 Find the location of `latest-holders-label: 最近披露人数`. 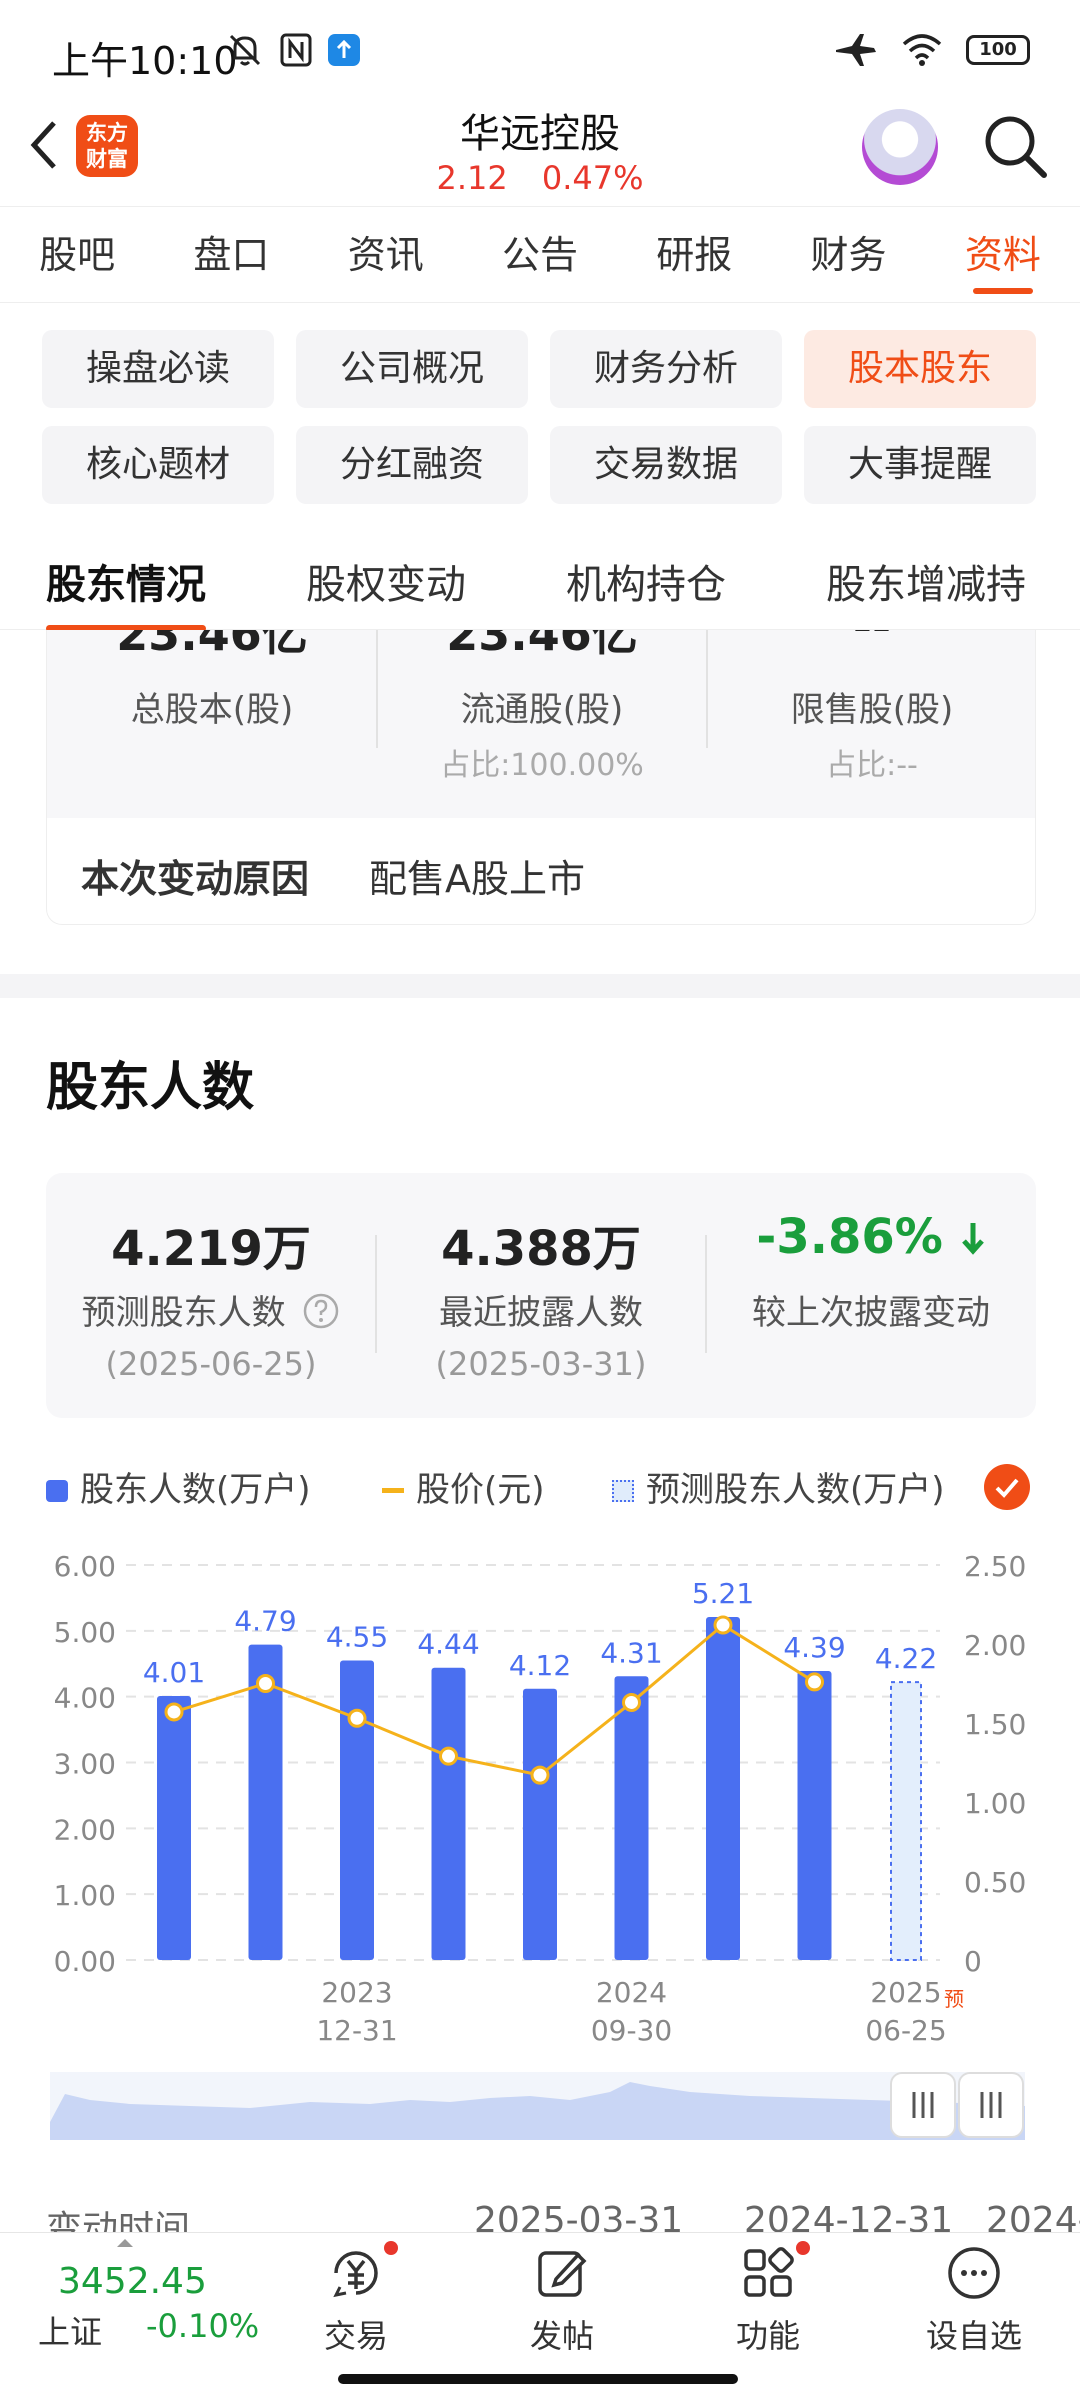

latest-holders-label: 最近披露人数 is located at coordinates (541, 1313).